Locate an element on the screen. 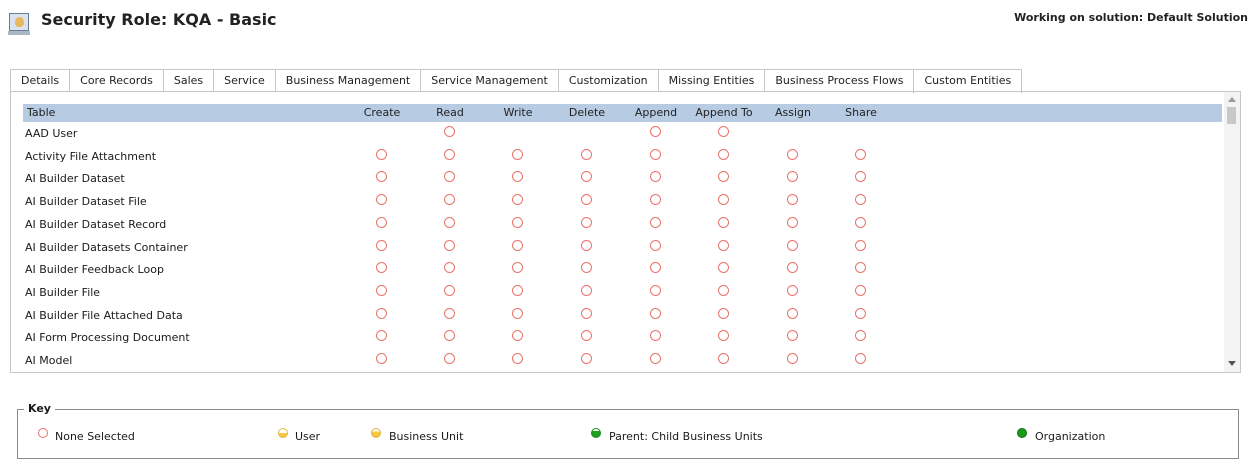 This screenshot has width=1252, height=459. tab-missing-entities: Missing Entities is located at coordinates (711, 80).